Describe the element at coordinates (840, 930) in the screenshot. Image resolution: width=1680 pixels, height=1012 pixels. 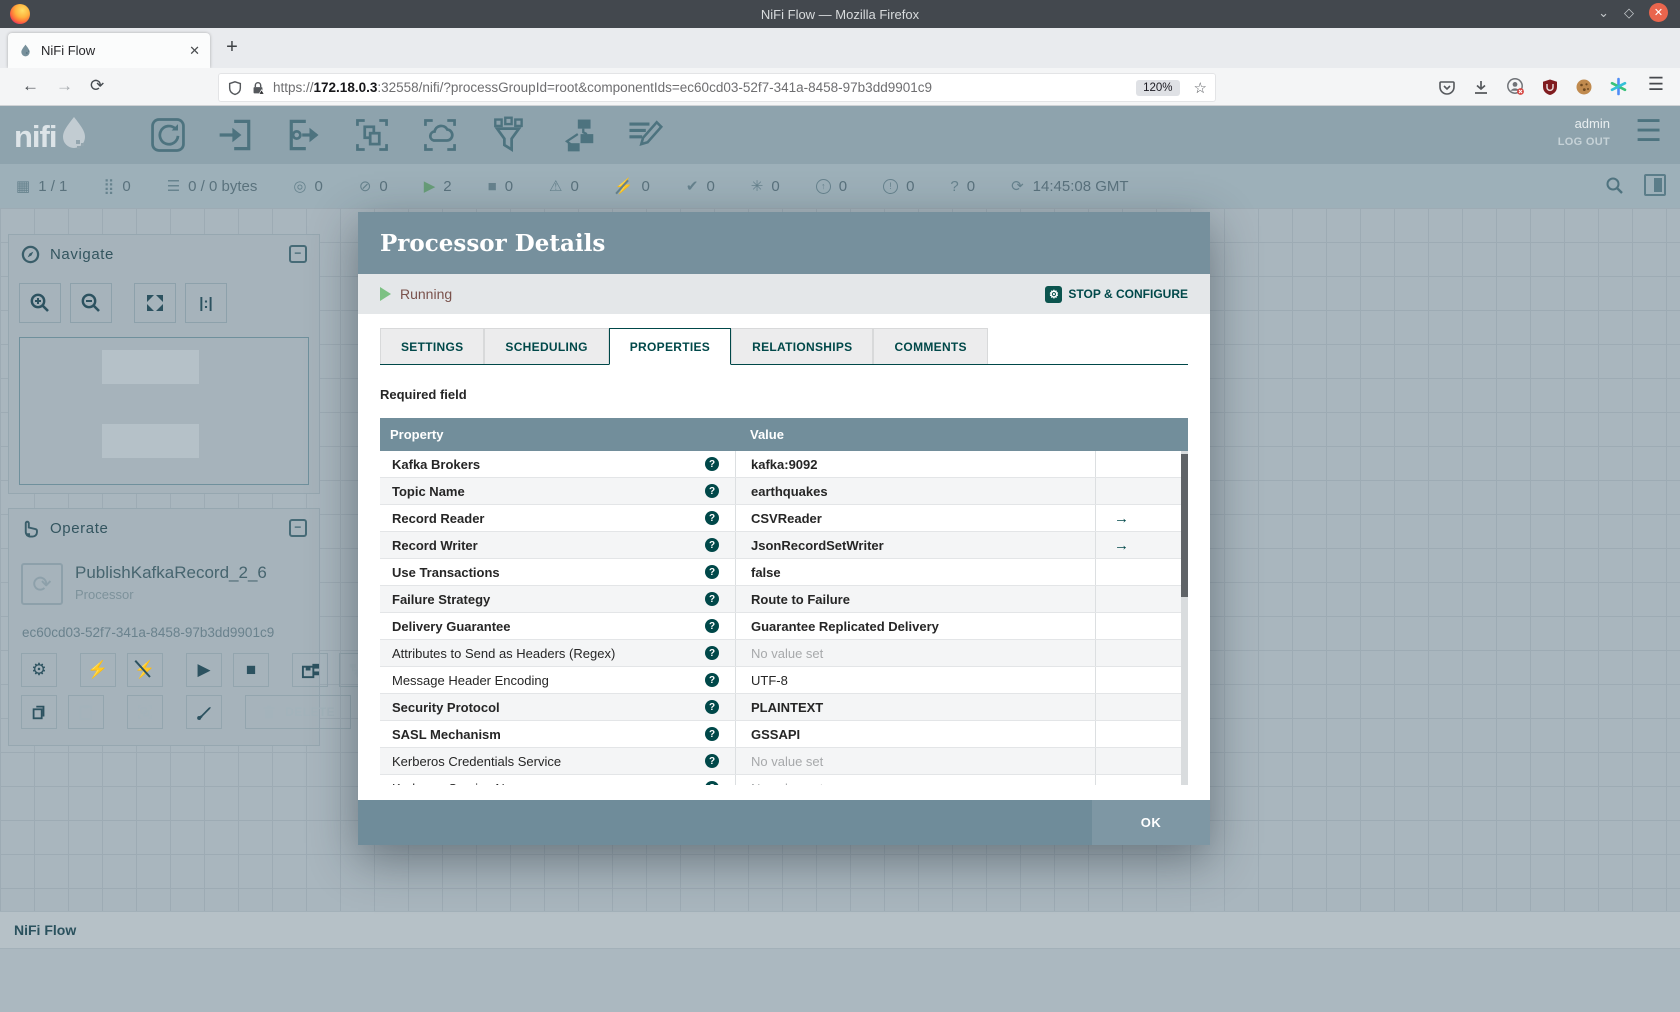
I see `breadcrumb: NiFi Flow` at that location.